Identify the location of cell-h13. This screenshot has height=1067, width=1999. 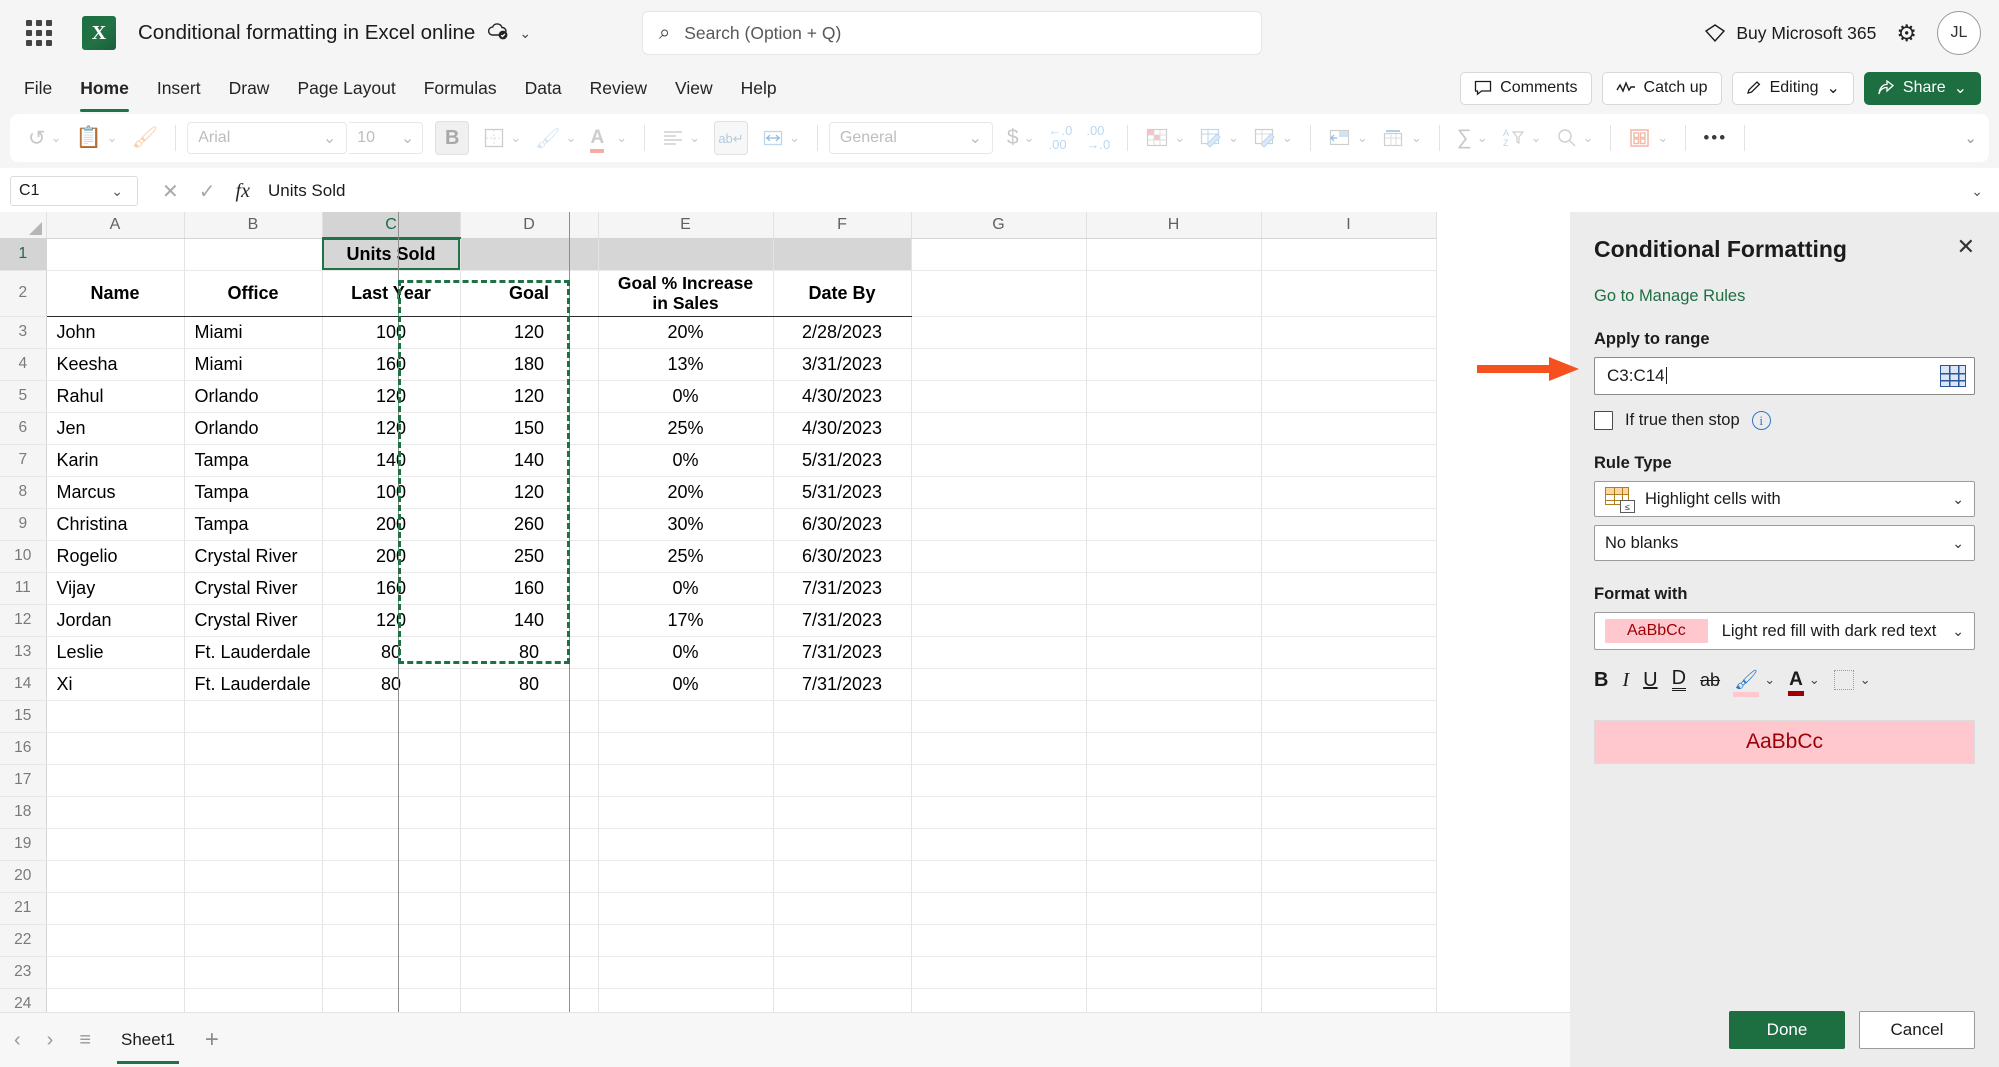
(1174, 652).